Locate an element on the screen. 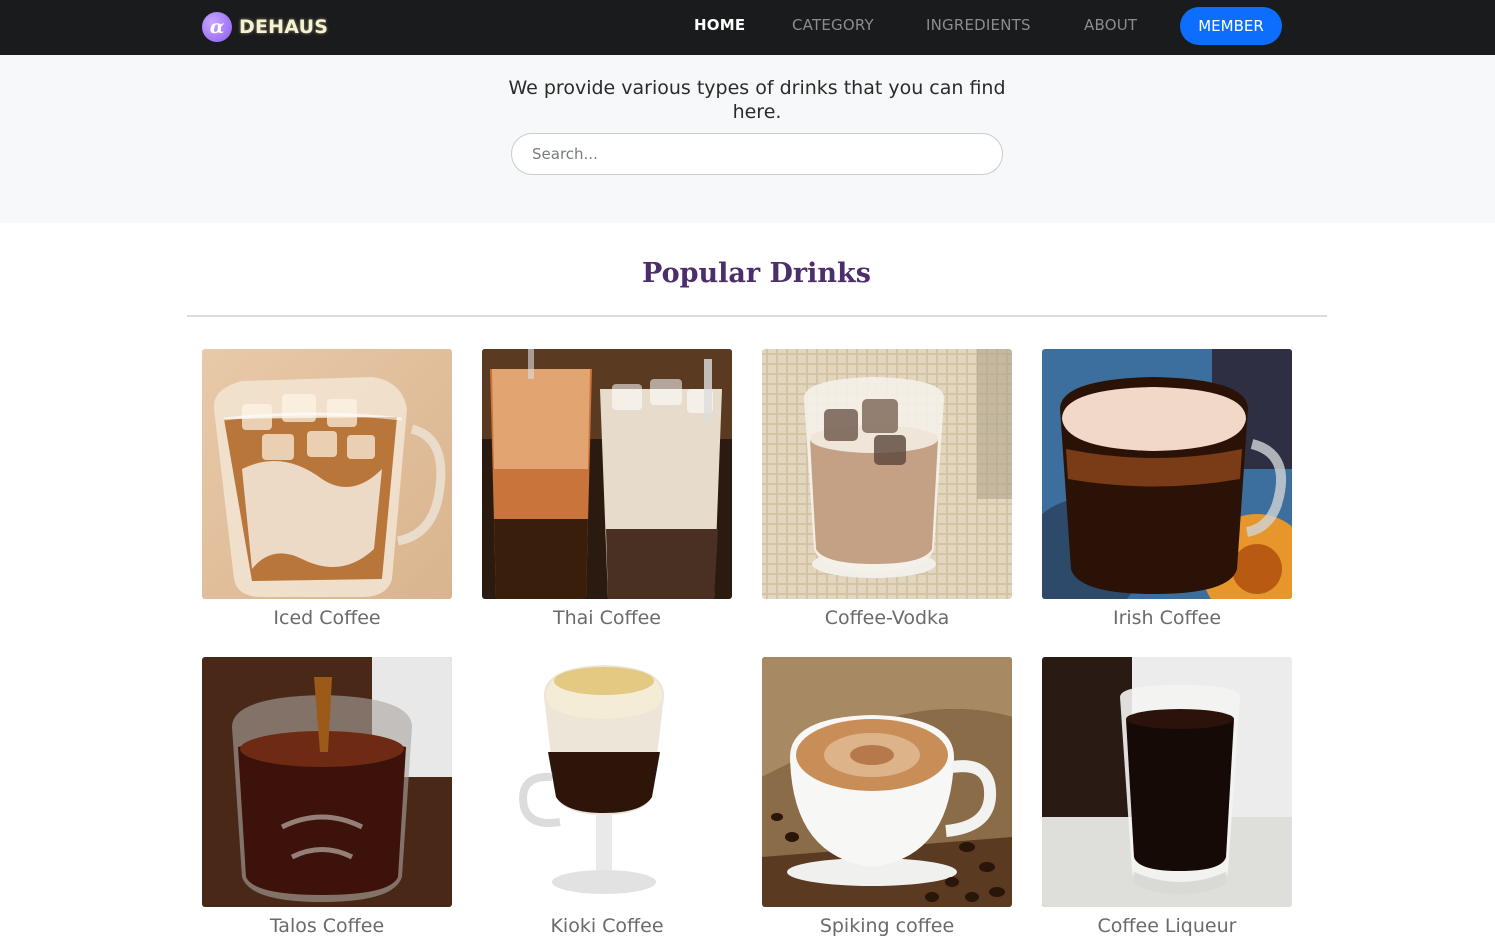  drink-card-spiking-coffee: Spiking coffee is located at coordinates (887, 797).